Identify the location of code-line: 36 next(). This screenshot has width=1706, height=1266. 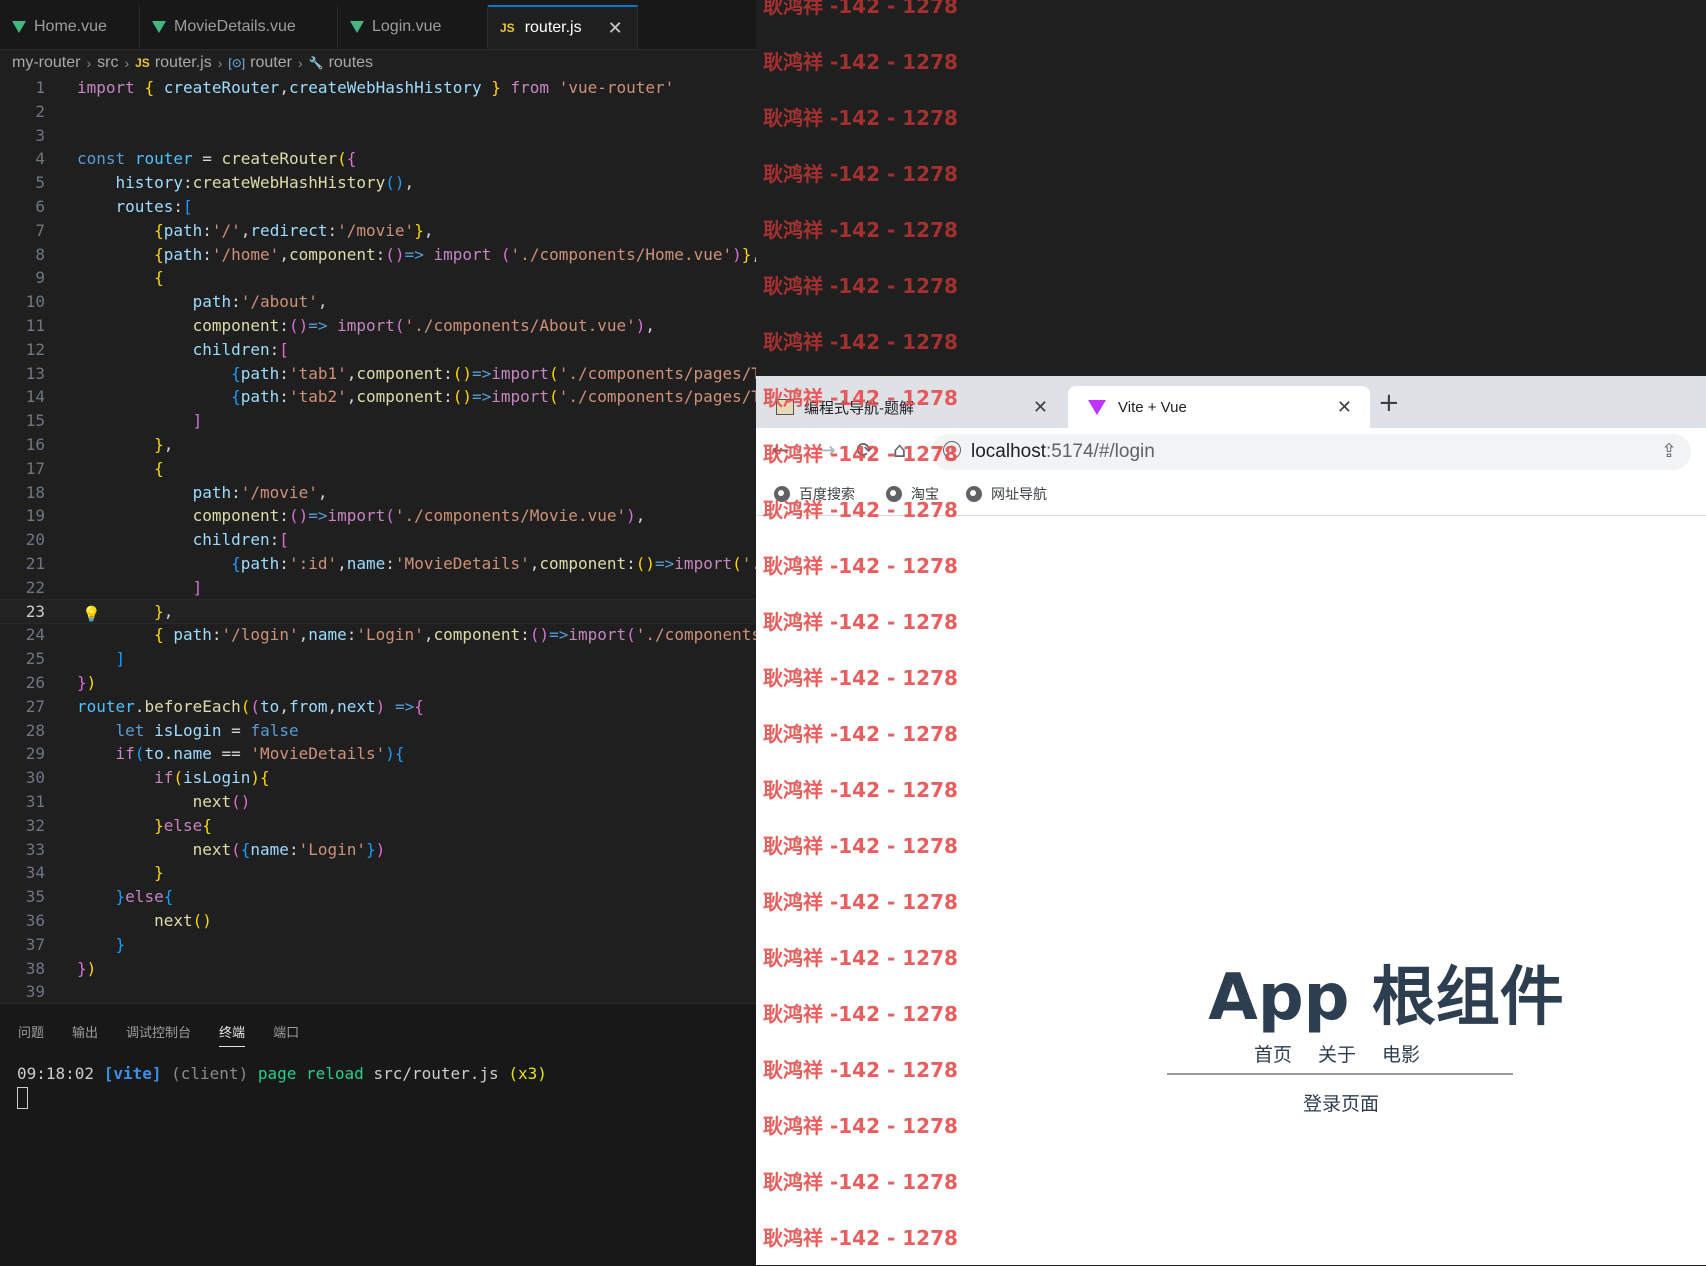
(118, 920).